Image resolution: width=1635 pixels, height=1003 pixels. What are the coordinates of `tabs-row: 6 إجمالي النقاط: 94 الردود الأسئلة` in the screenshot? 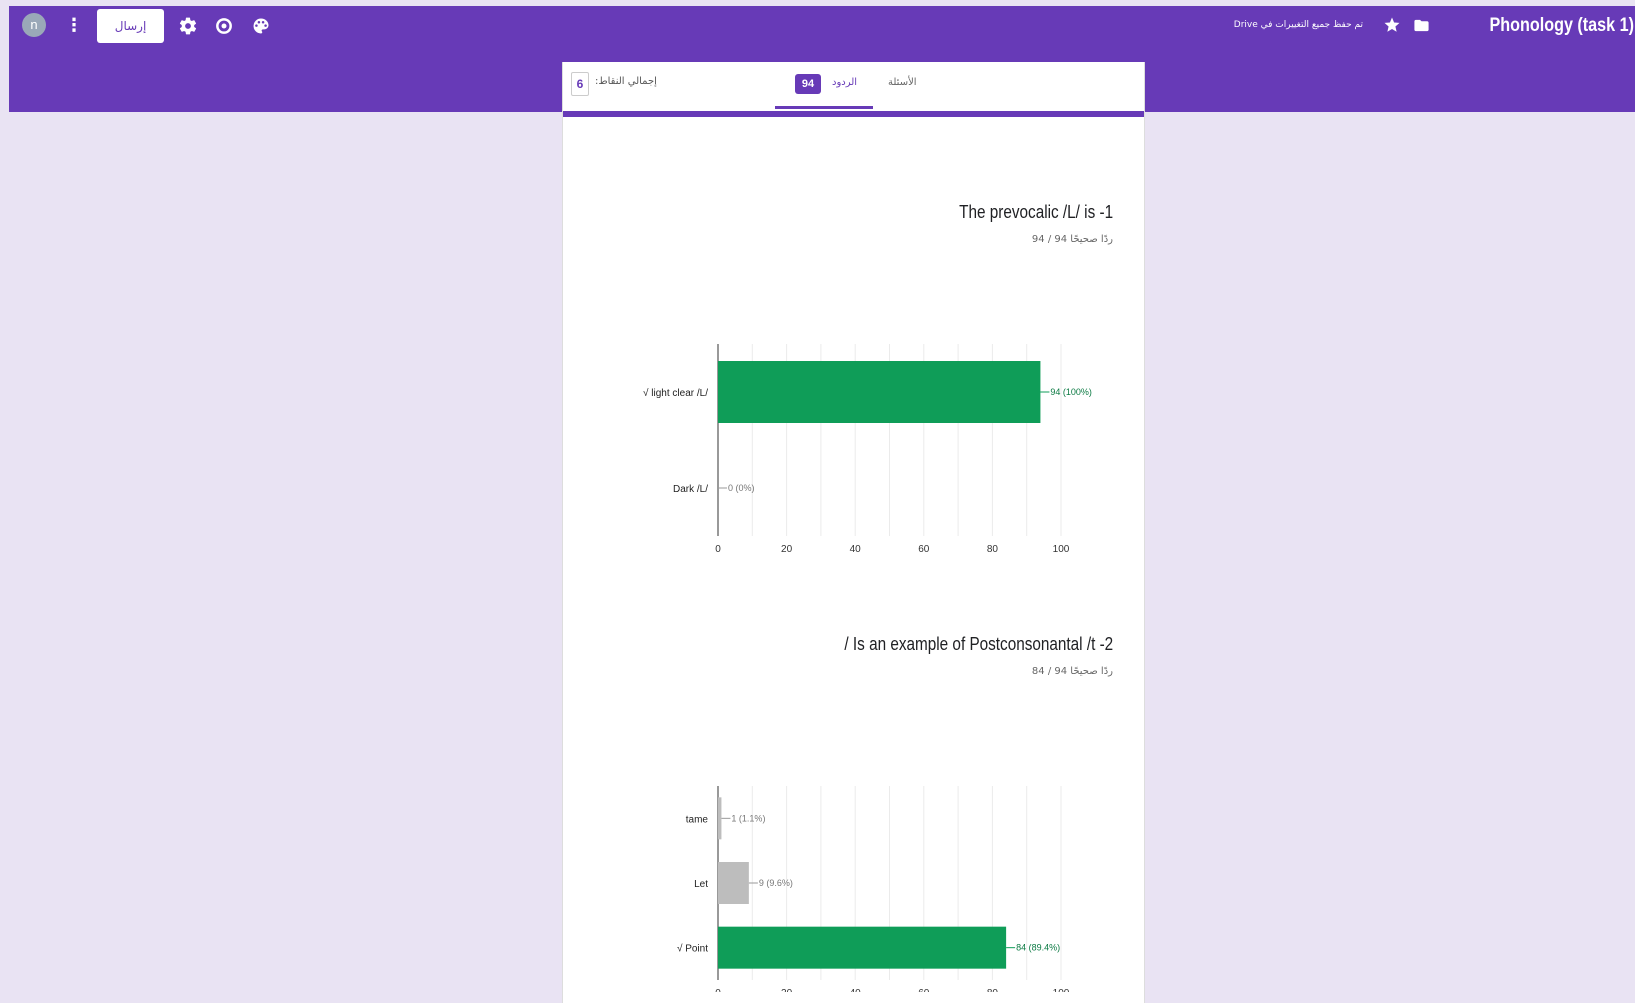 It's located at (853, 89).